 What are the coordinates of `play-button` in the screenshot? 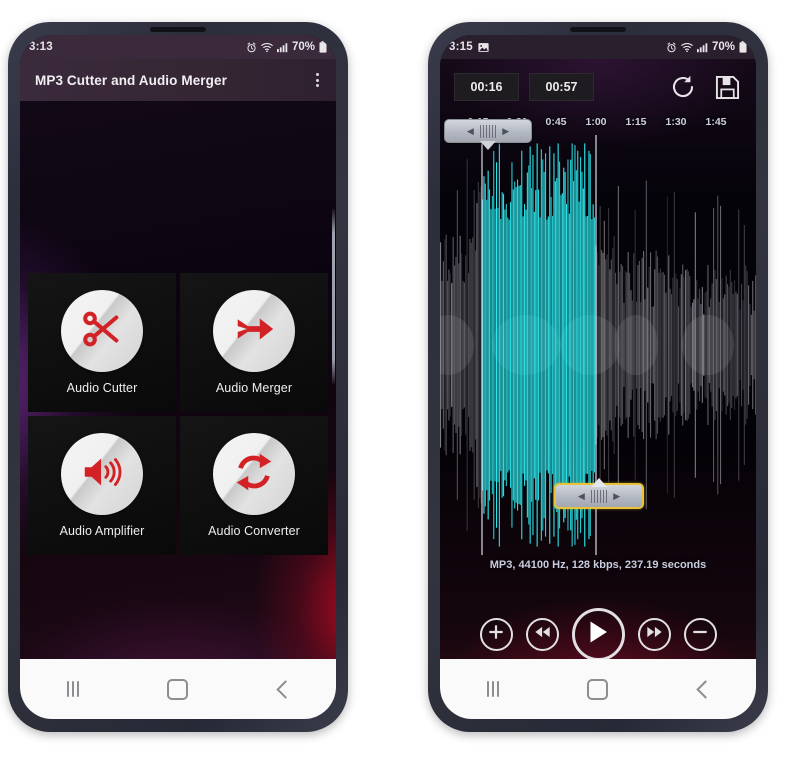 It's located at (598, 634).